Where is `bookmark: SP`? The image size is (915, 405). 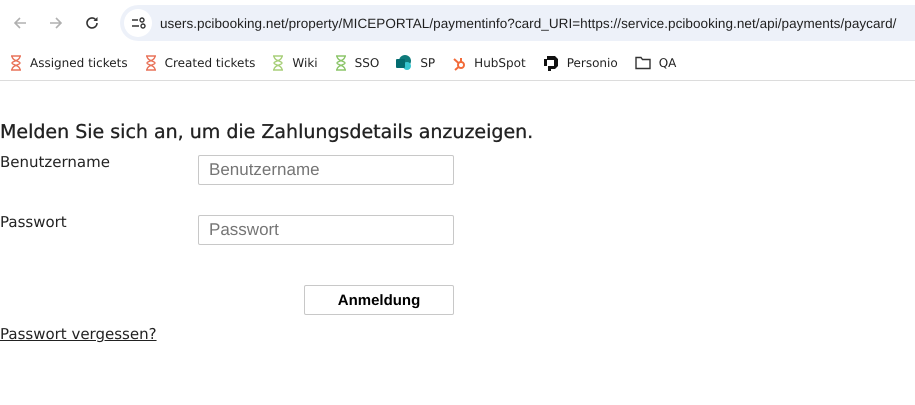
bookmark: SP is located at coordinates (416, 63).